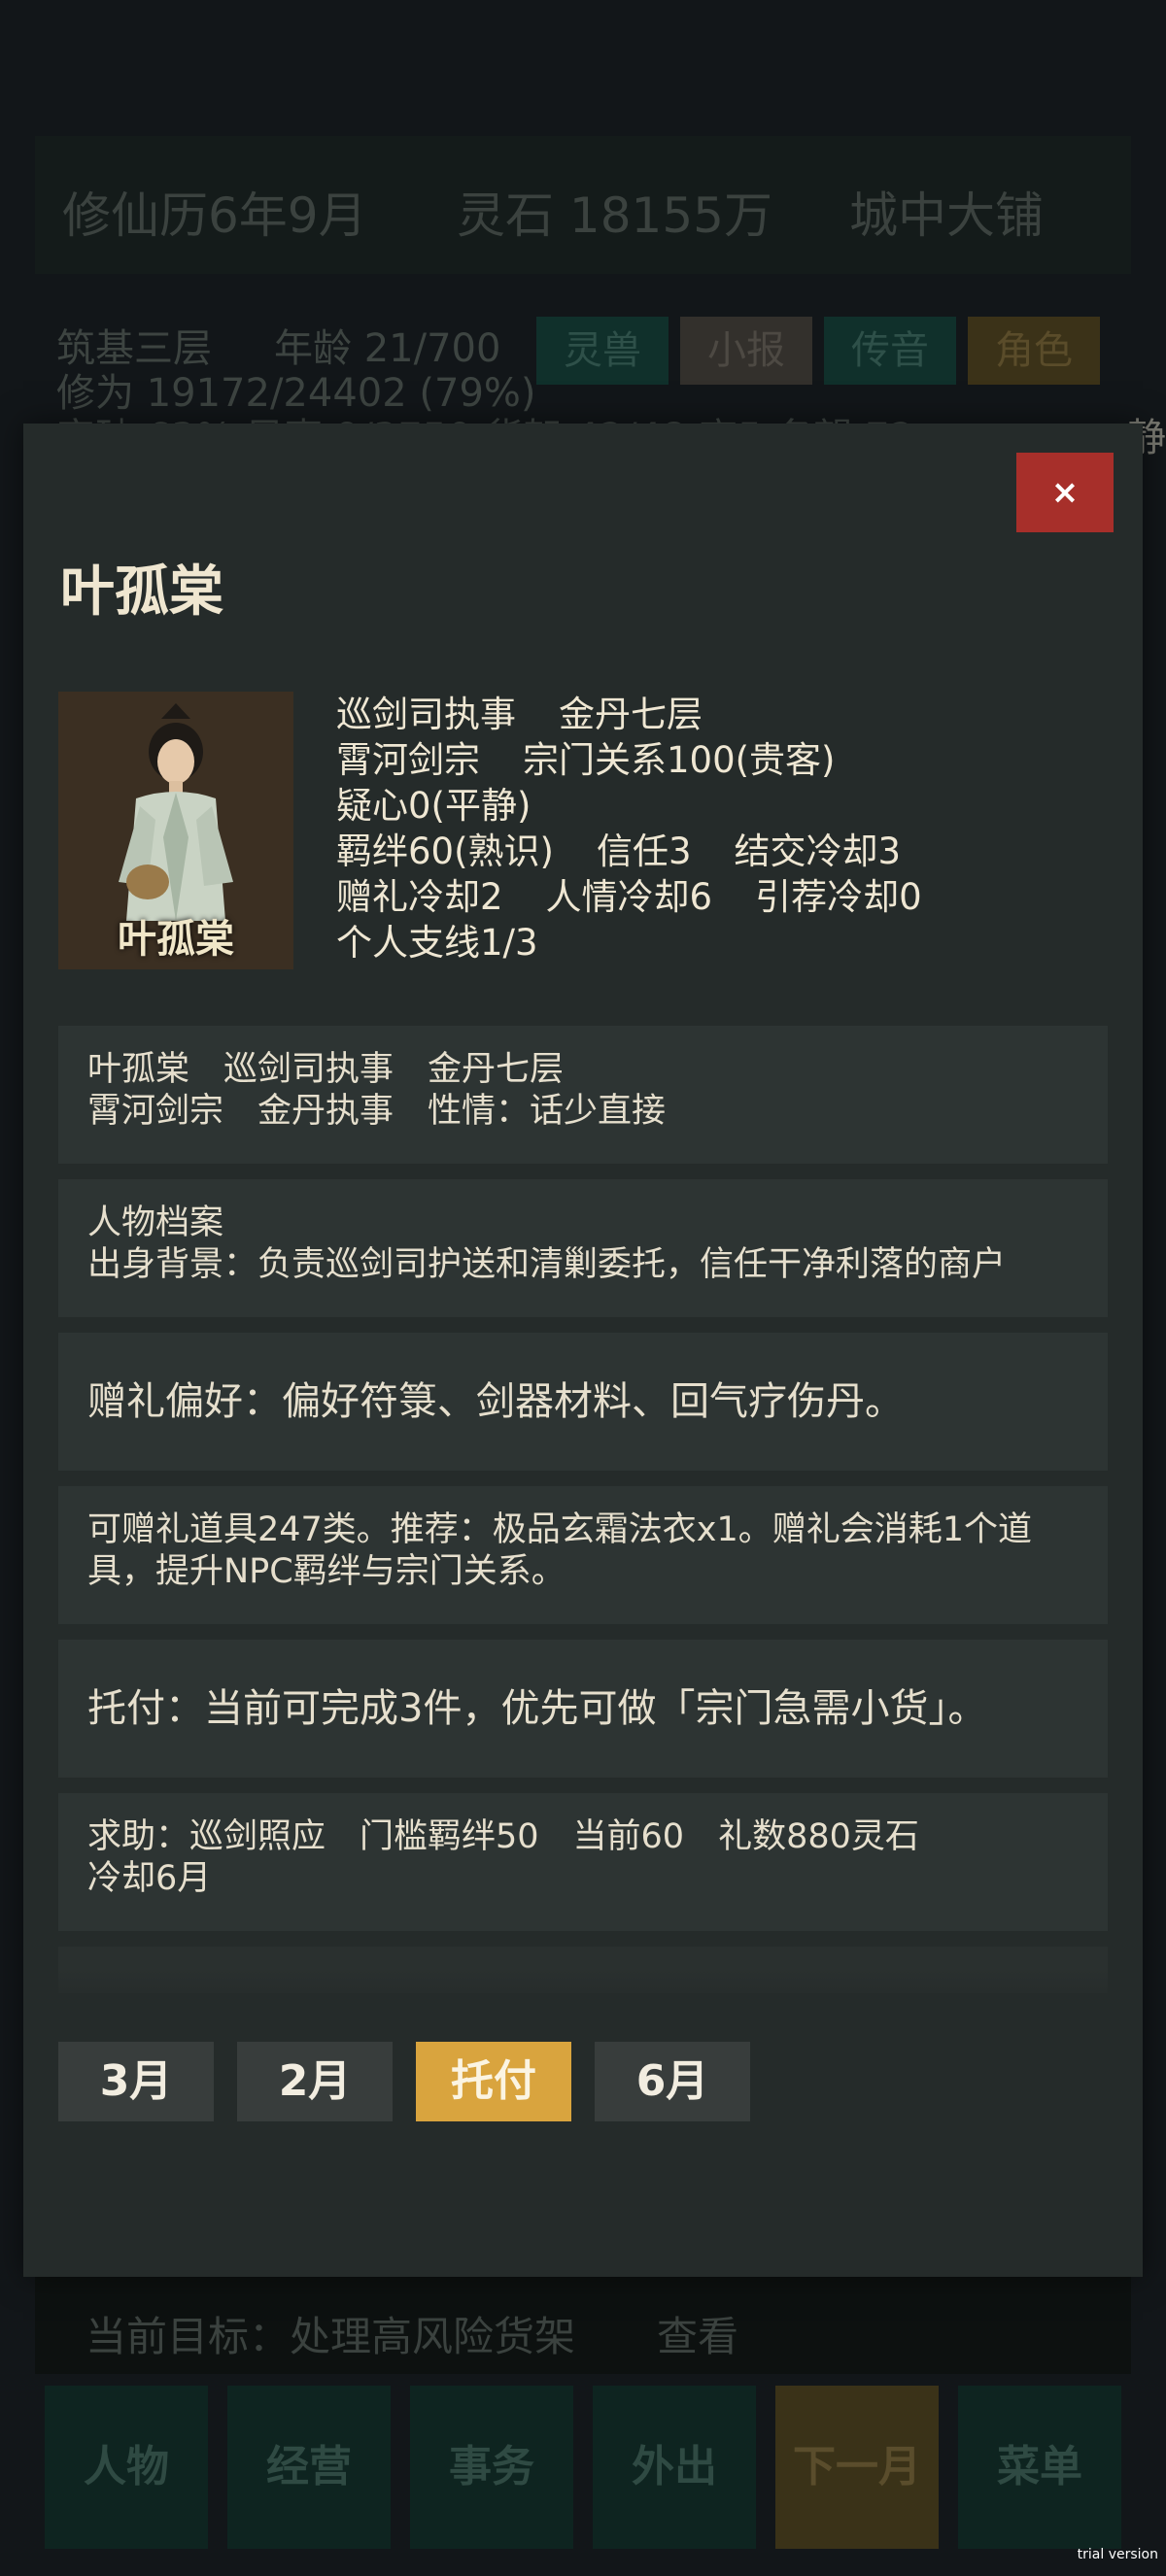  I want to click on portrait-name-label: 叶孤棠, so click(176, 939).